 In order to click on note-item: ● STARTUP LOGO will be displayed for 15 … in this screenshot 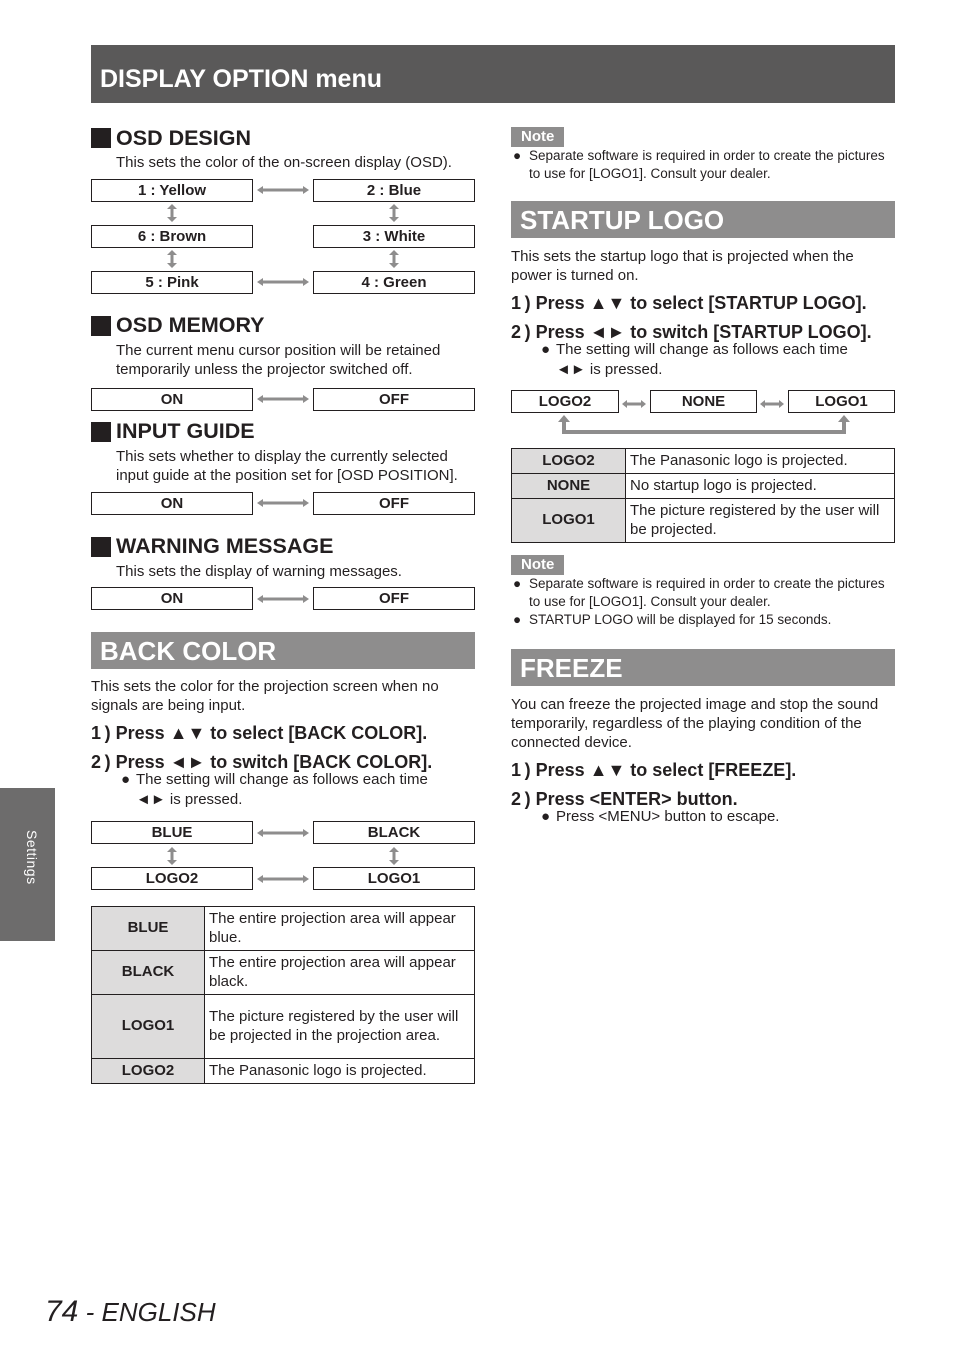, I will do `click(703, 620)`.